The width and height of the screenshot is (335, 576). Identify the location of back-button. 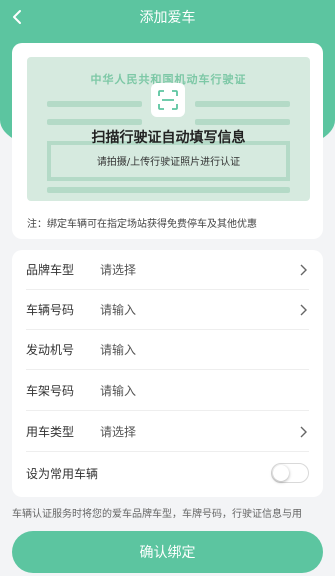
(17, 17).